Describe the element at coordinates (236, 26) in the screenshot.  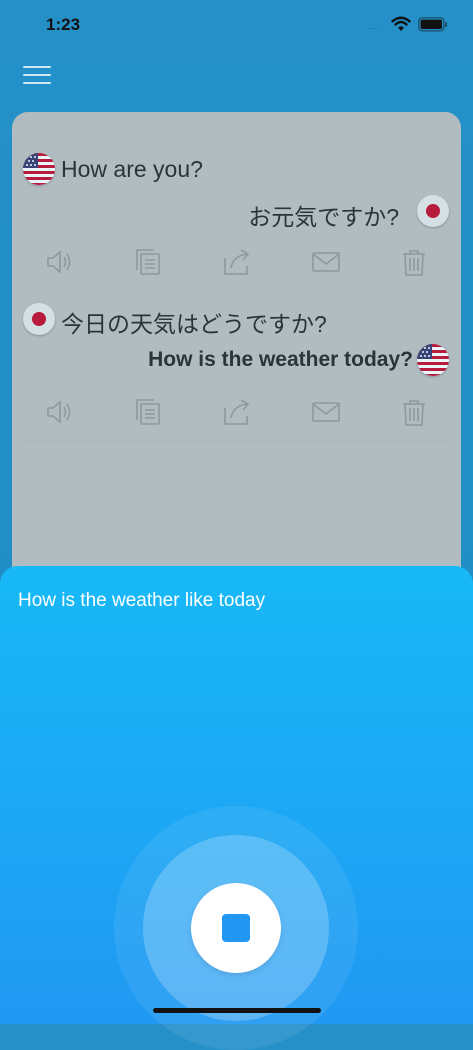
I see `status-bar: 1:23 ····` at that location.